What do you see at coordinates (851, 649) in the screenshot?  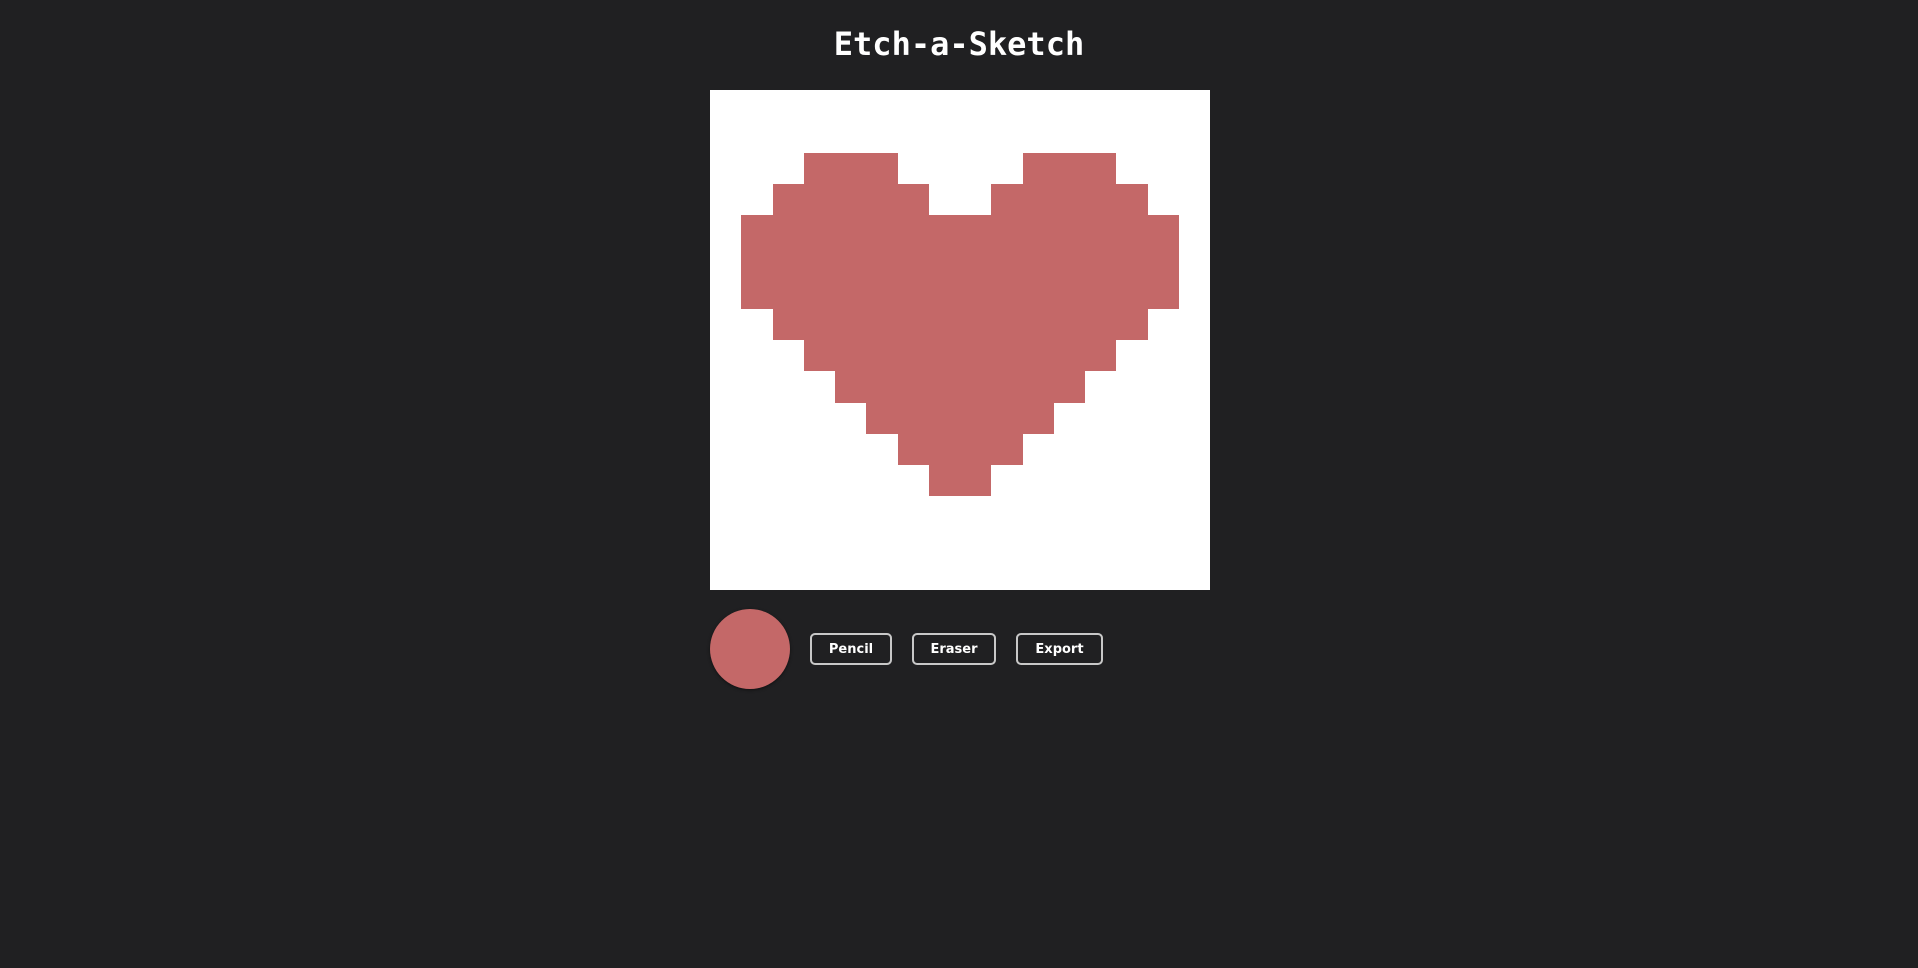 I see `pencil-button: Pencil` at bounding box center [851, 649].